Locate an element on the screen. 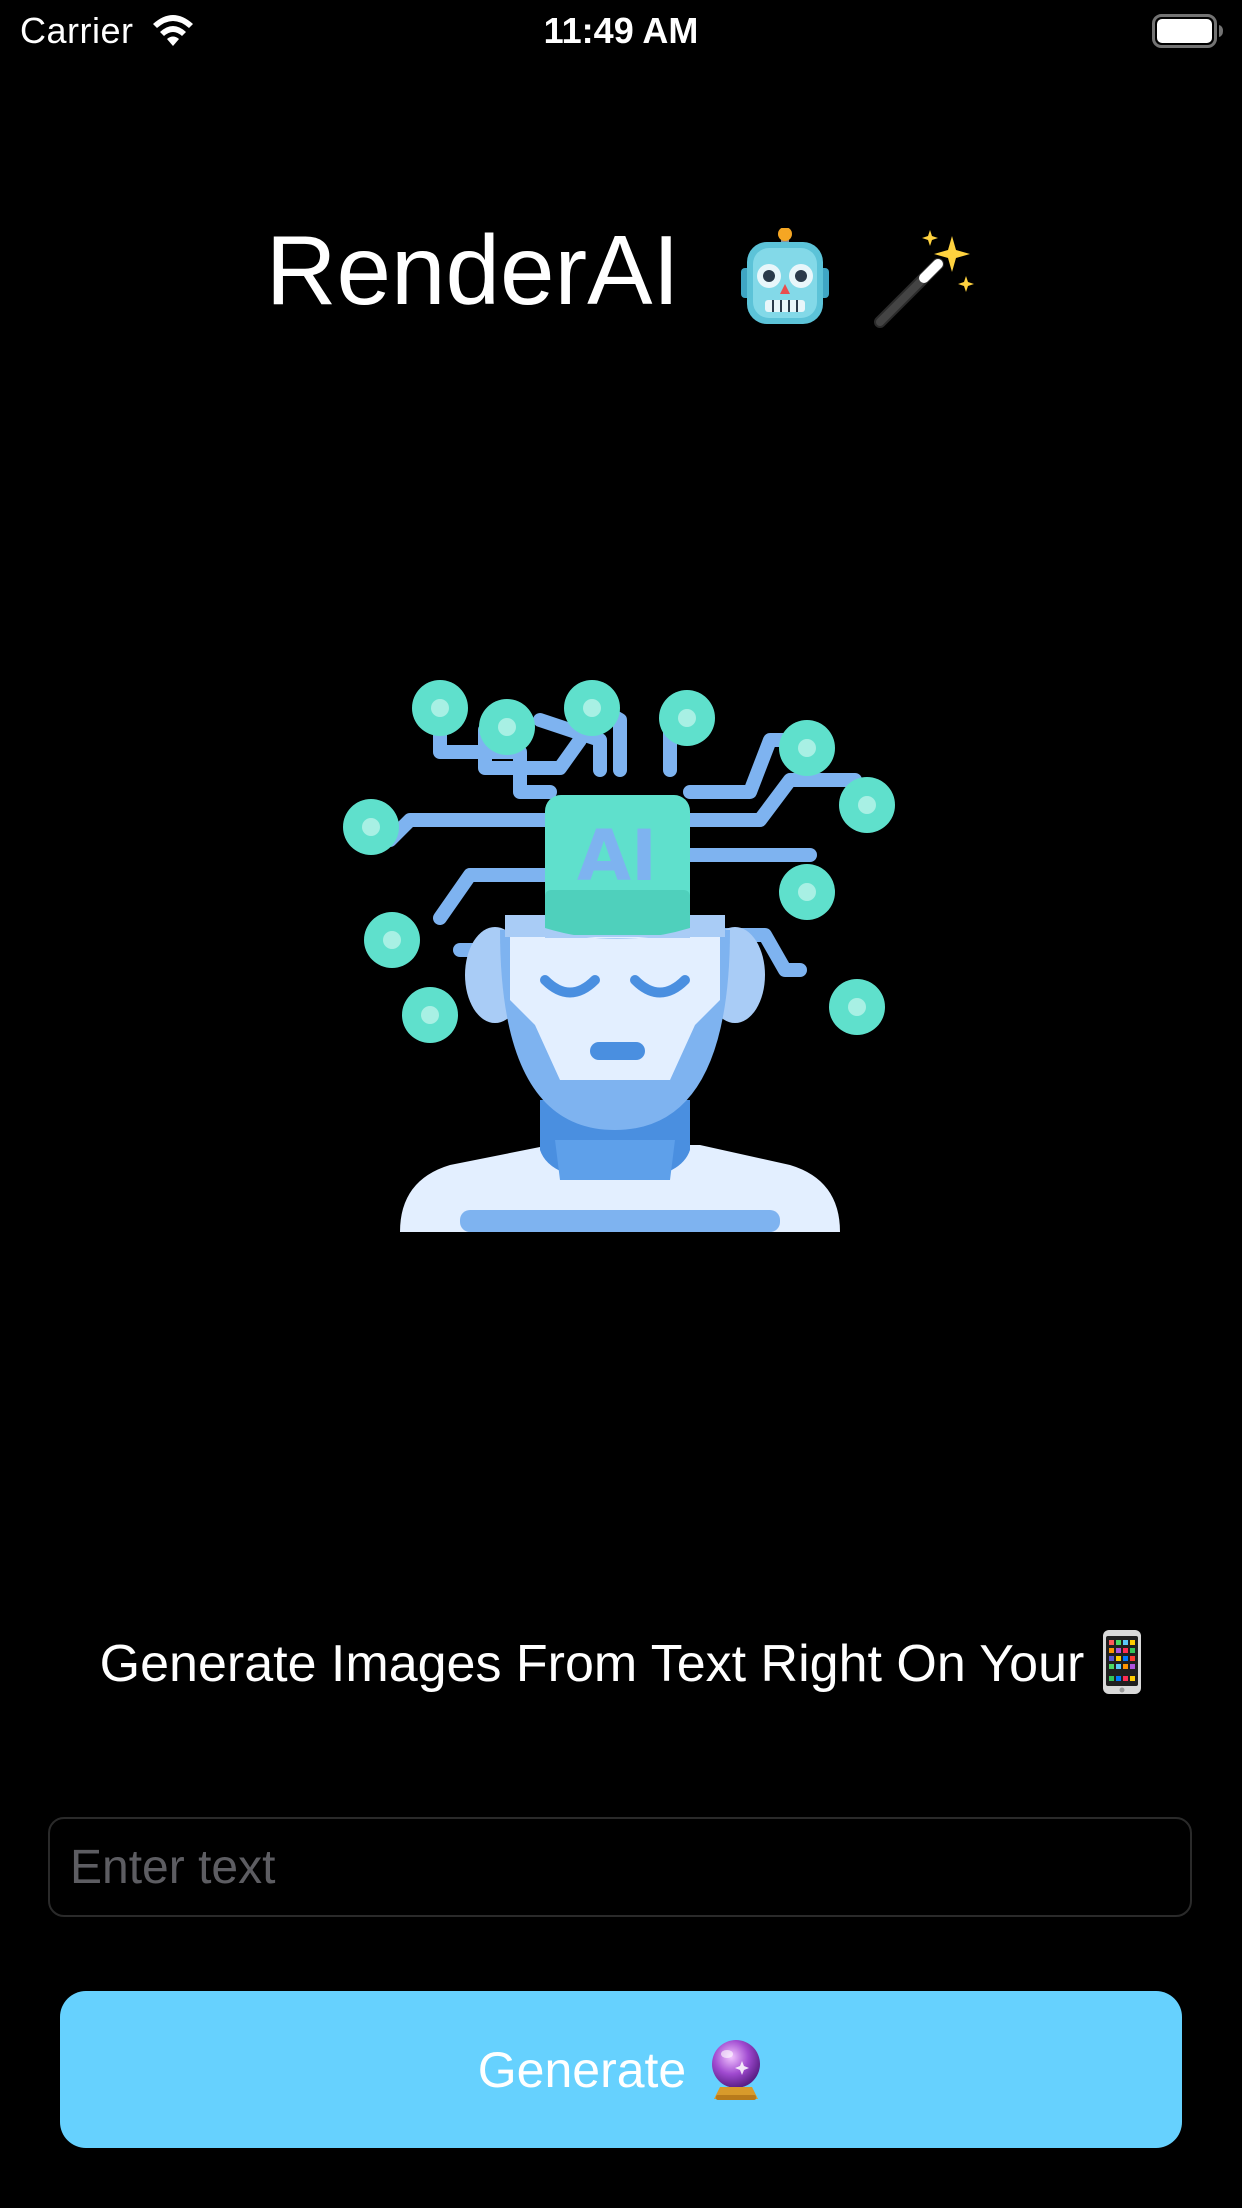  generate-button: Generate is located at coordinates (621, 2069).